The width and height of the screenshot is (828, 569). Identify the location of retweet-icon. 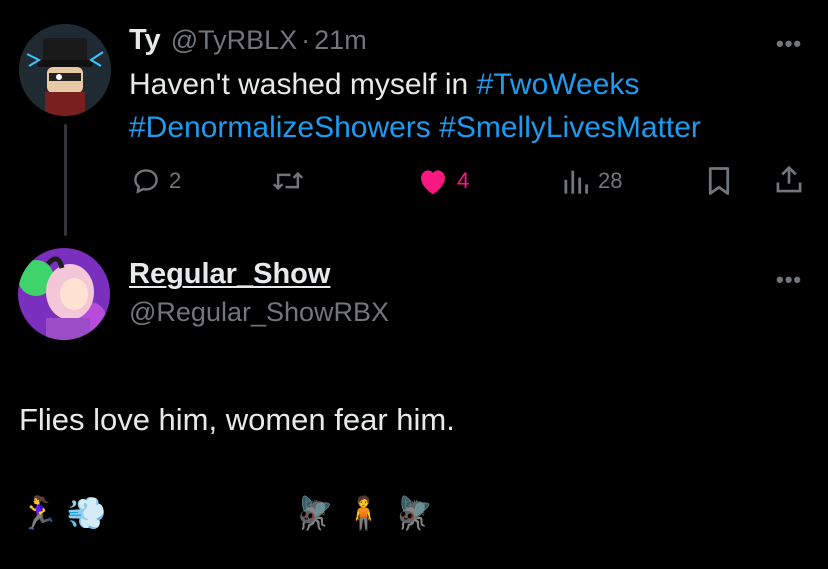
(288, 181).